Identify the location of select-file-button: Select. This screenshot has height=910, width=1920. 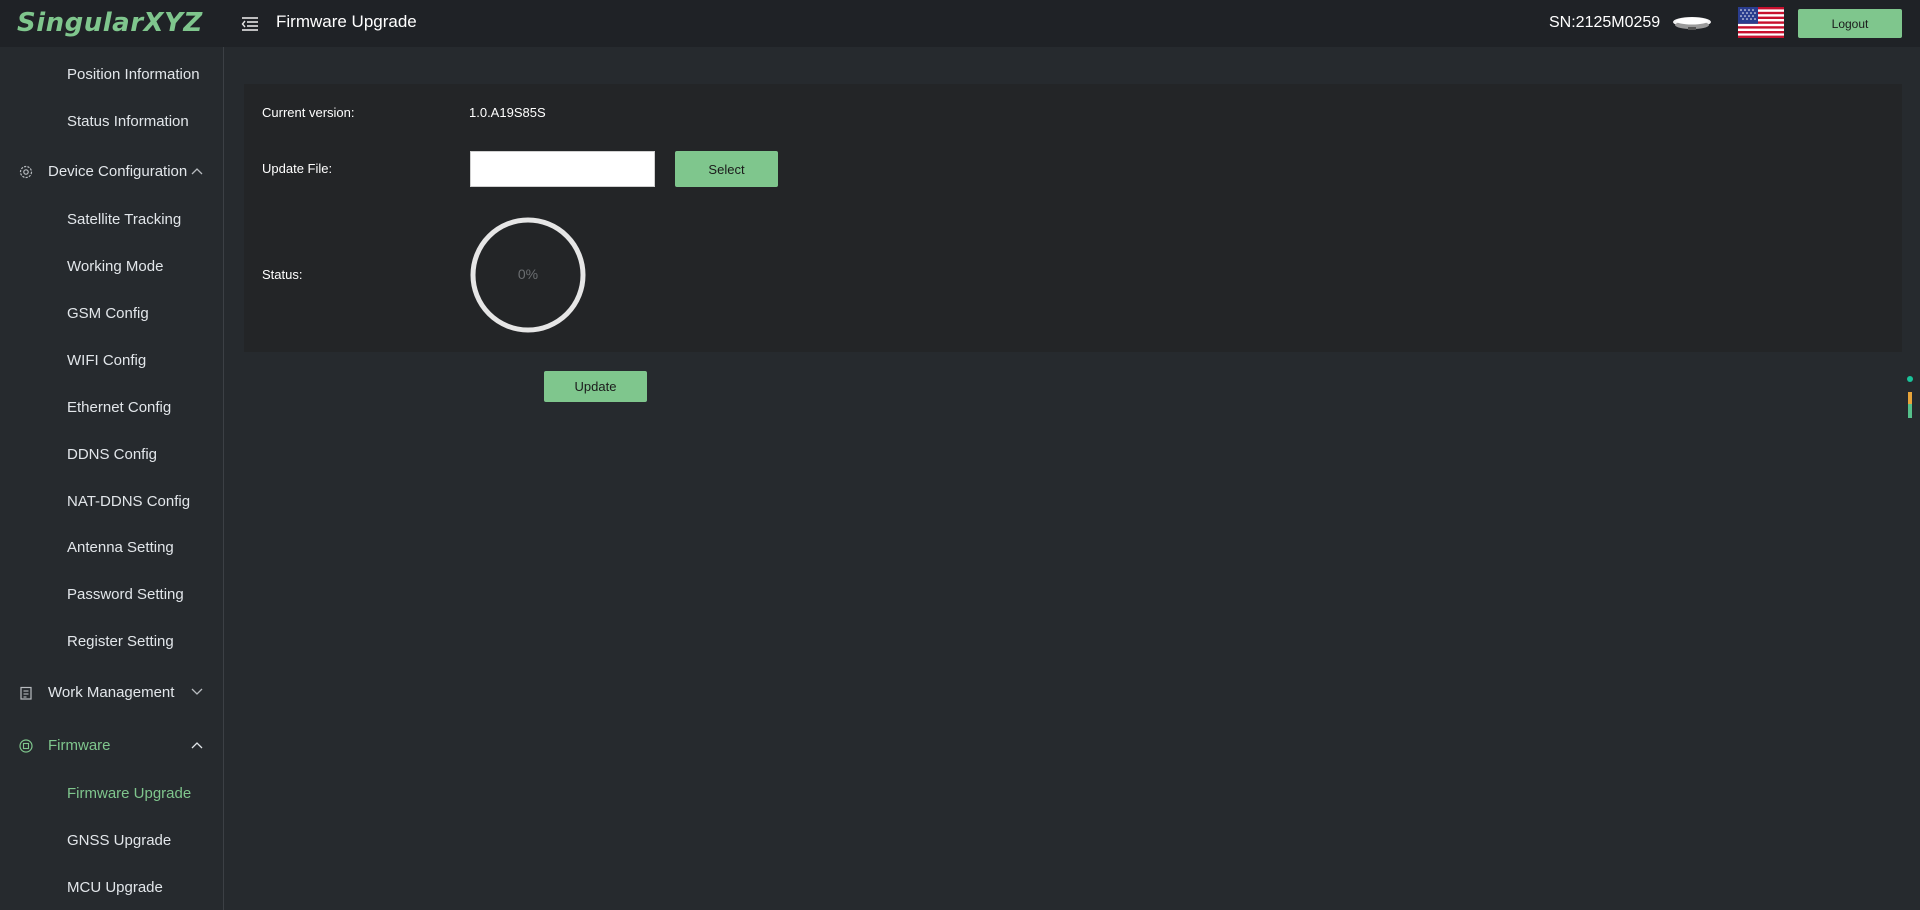
(726, 169).